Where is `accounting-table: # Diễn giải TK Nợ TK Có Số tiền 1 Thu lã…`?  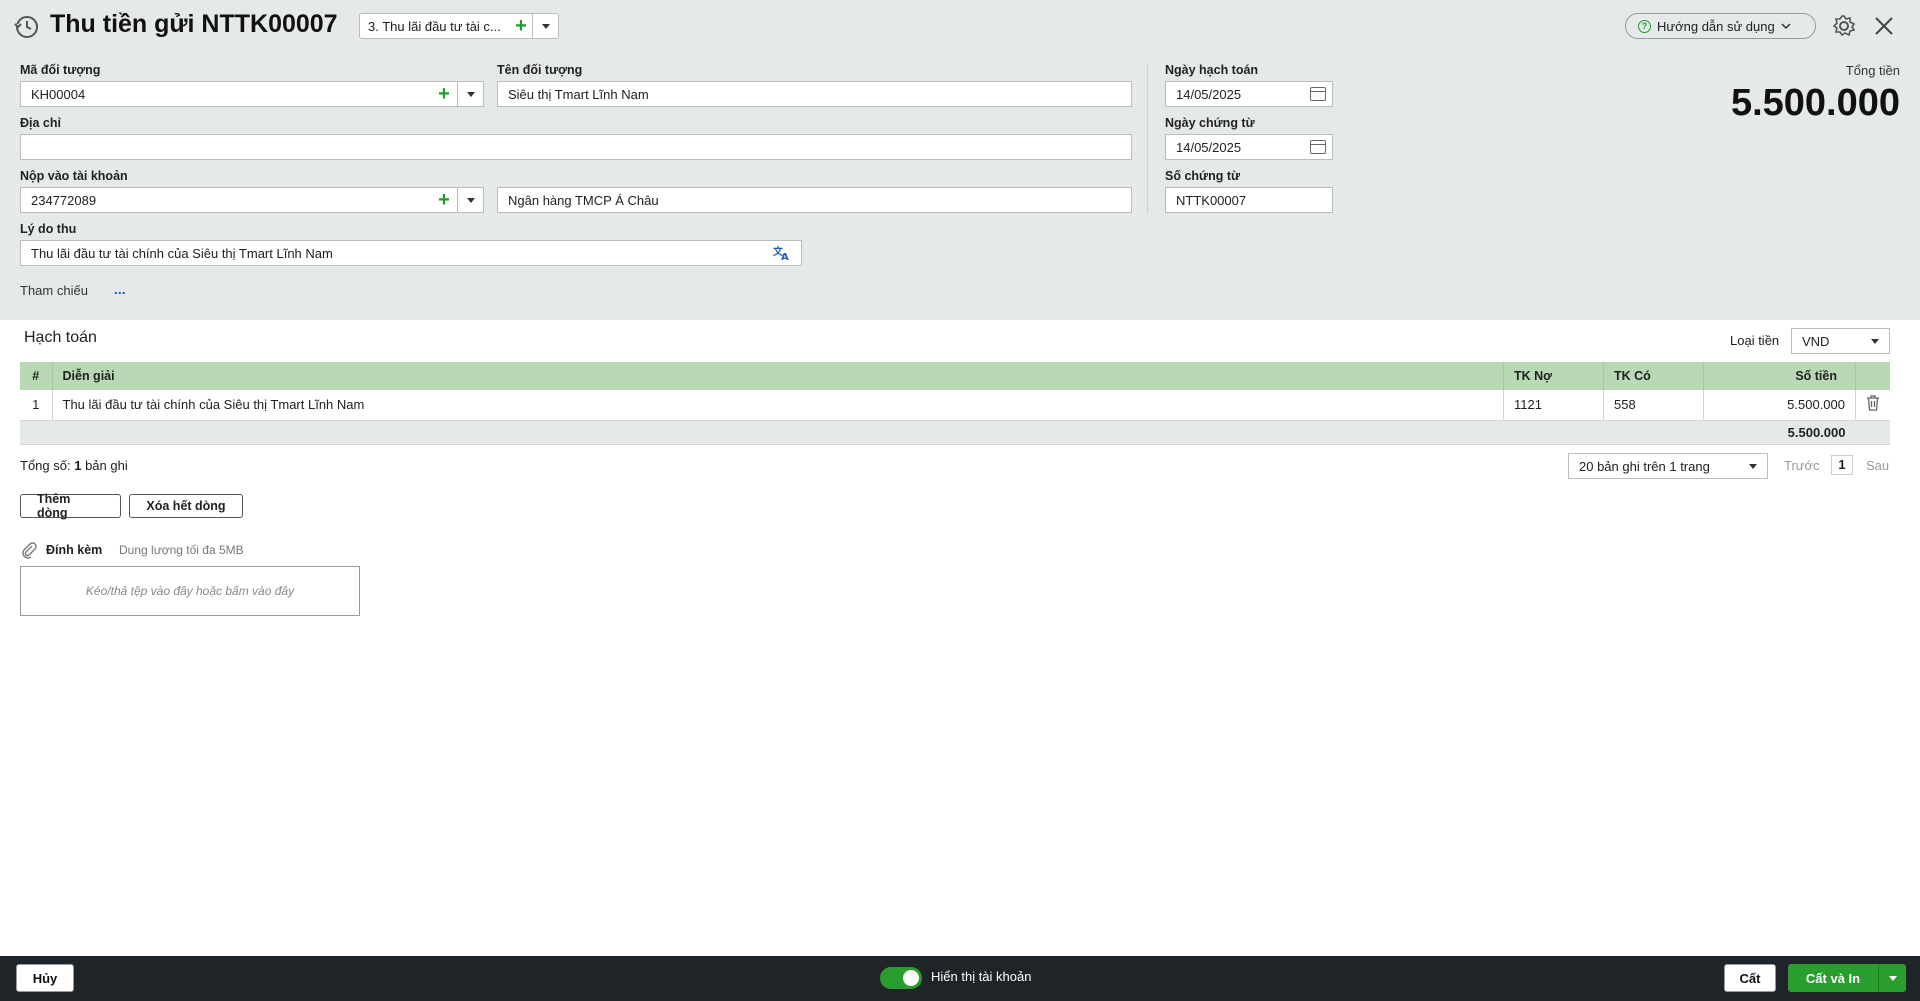 accounting-table: # Diễn giải TK Nợ TK Có Số tiền 1 Thu lã… is located at coordinates (955, 403).